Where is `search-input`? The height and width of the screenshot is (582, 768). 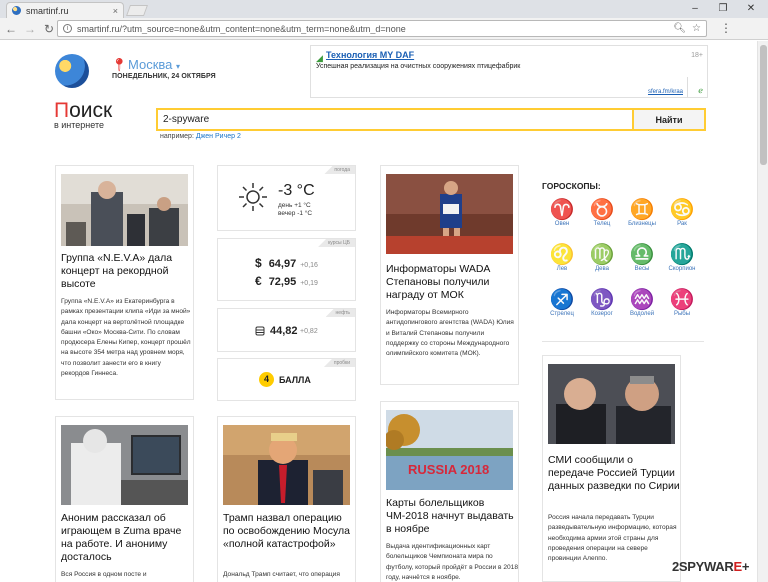 search-input is located at coordinates (395, 119).